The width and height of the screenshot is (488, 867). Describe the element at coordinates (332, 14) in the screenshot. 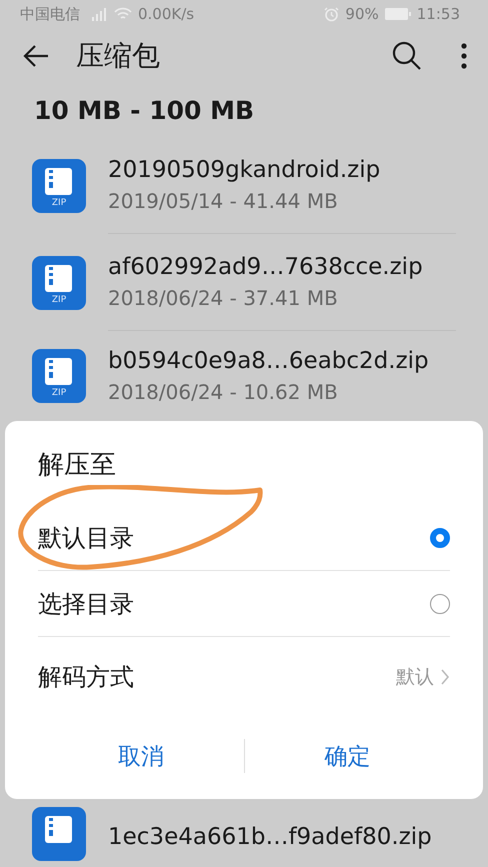

I see `alarm-icon` at that location.